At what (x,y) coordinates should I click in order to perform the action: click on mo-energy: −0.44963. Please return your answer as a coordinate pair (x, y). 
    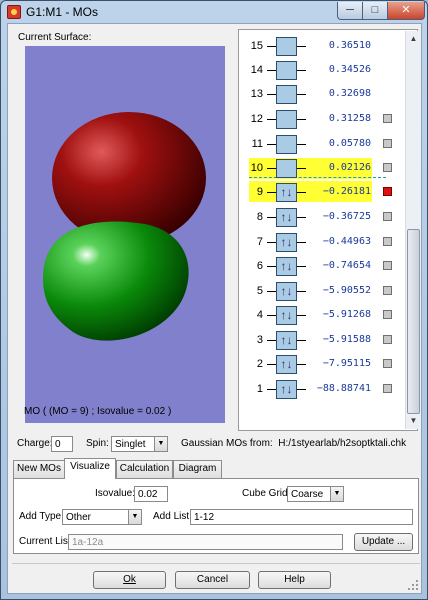
    Looking at the image, I should click on (346, 241).